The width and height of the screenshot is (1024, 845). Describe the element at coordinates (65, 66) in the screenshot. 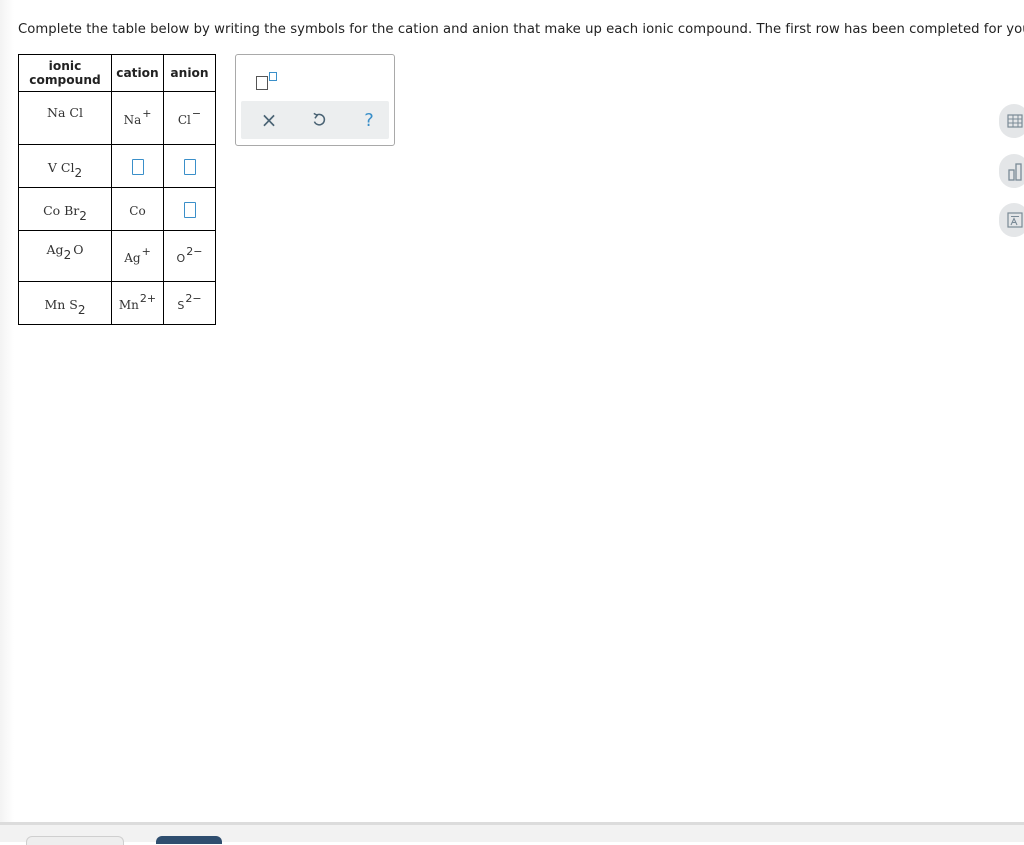

I see `header-compound-line1: ionic` at that location.